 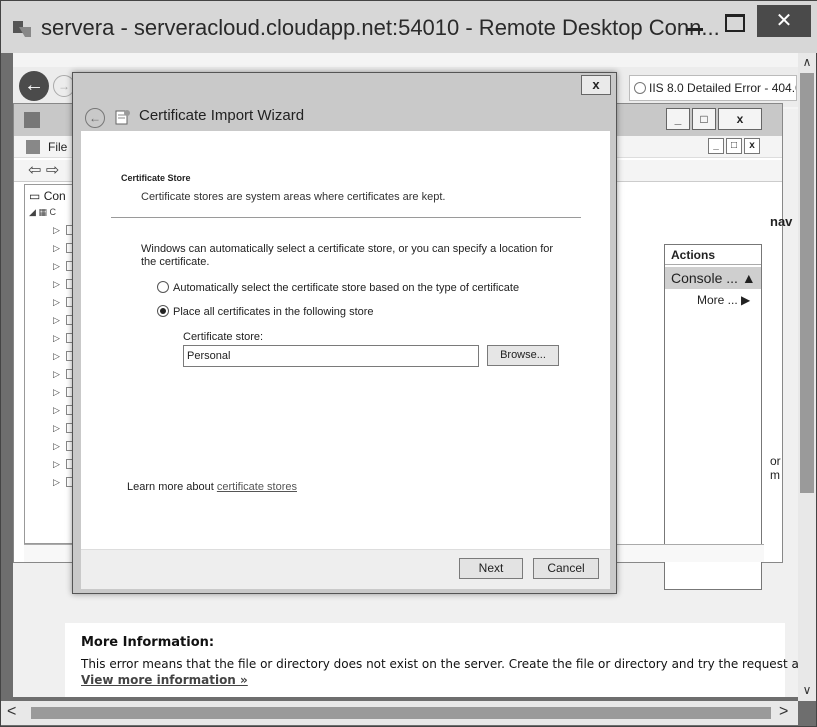 What do you see at coordinates (11, 712) in the screenshot?
I see `scroll-left-icon: <` at bounding box center [11, 712].